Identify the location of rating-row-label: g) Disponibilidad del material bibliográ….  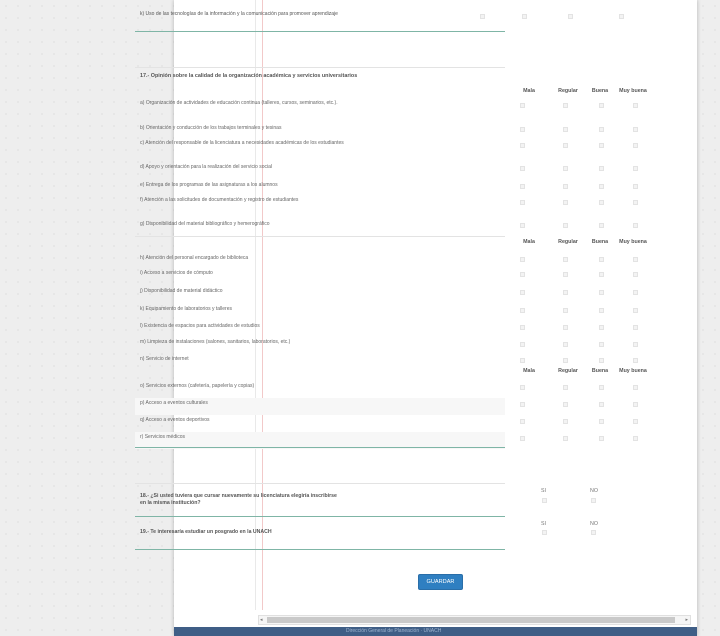
(205, 224).